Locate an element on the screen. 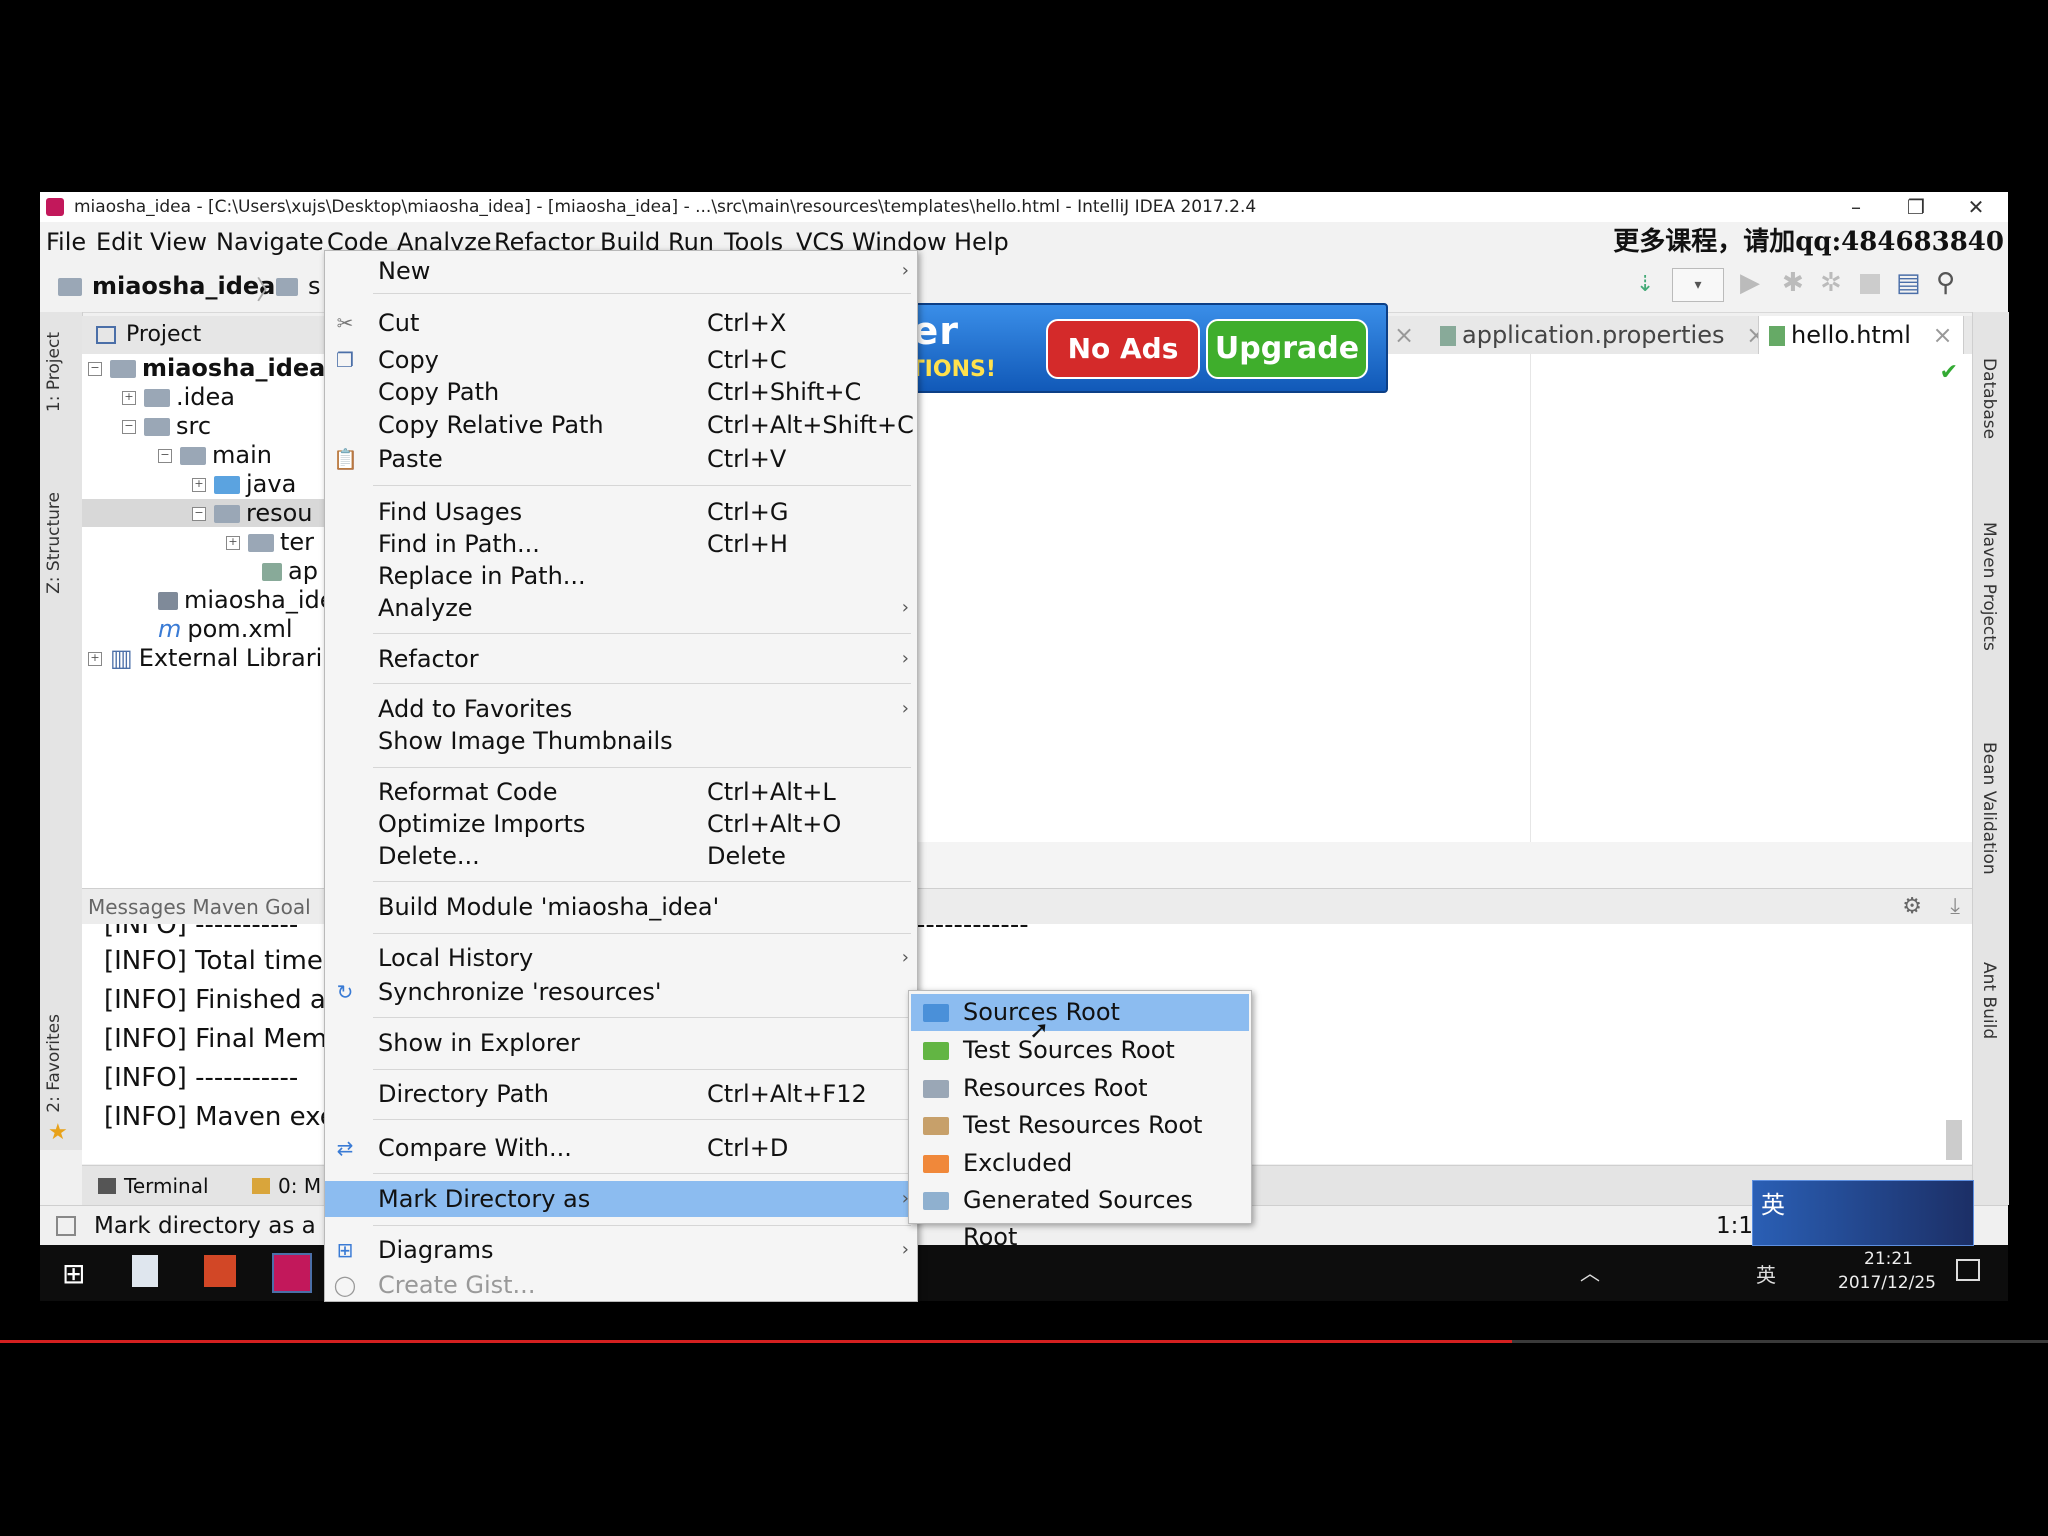 This screenshot has width=2048, height=1536. menu-item-delete: Delete... Delete is located at coordinates (621, 856).